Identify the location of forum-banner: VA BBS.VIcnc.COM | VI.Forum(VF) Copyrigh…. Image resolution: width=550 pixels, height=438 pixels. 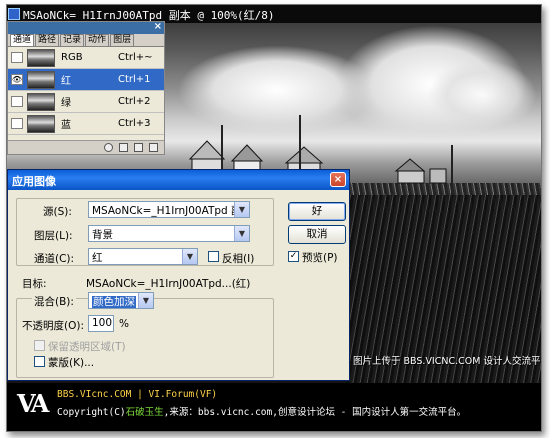
(274, 407).